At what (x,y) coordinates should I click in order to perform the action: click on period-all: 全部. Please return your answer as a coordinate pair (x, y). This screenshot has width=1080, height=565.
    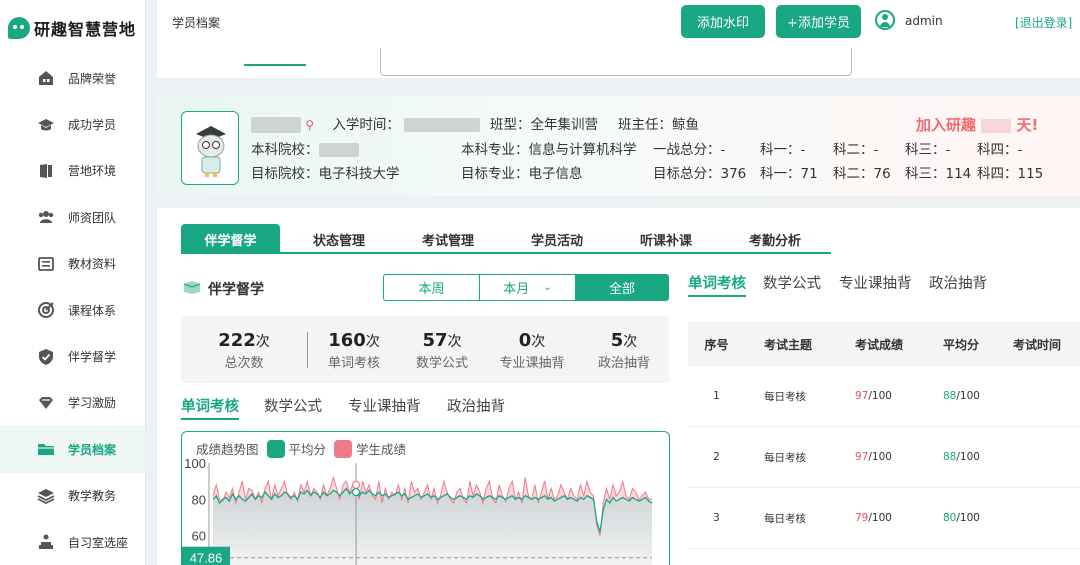
    Looking at the image, I should click on (622, 287).